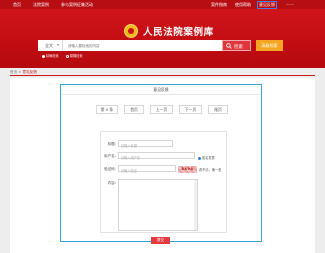 Image resolution: width=325 pixels, height=253 pixels. I want to click on content-textarea, so click(158, 205).